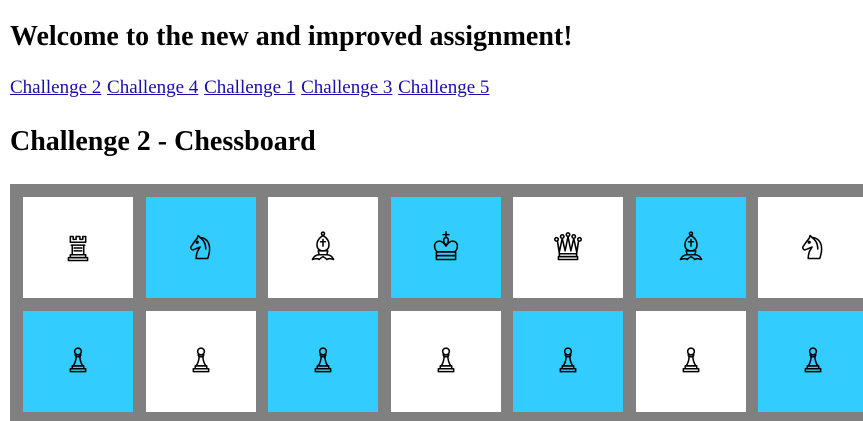 Image resolution: width=863 pixels, height=421 pixels. Describe the element at coordinates (163, 141) in the screenshot. I see `section-title: Challenge 2 - Chessboard` at that location.